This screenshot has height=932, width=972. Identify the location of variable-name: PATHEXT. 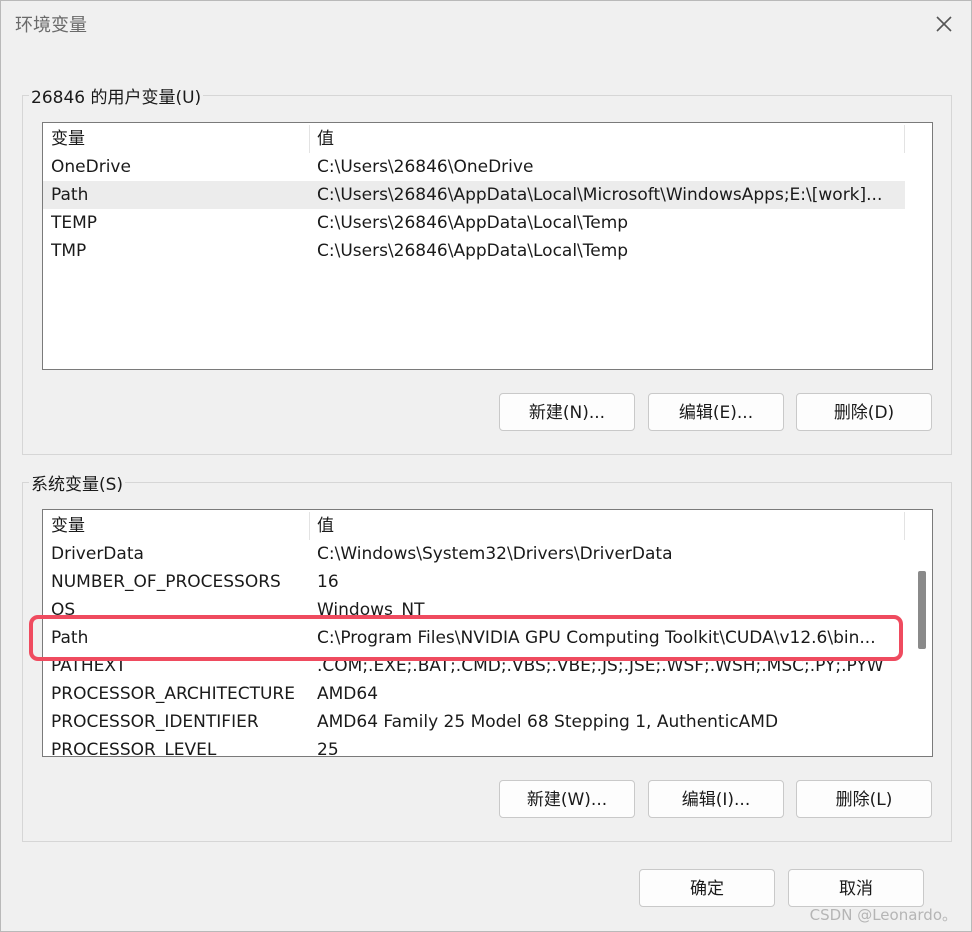
(89, 666).